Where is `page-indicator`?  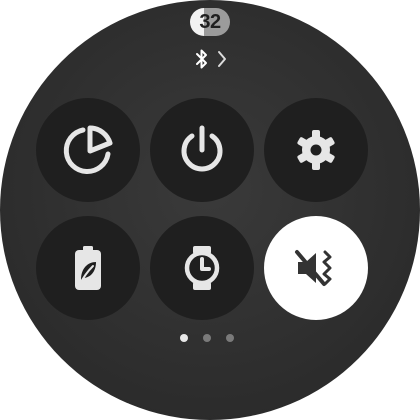 page-indicator is located at coordinates (210, 338).